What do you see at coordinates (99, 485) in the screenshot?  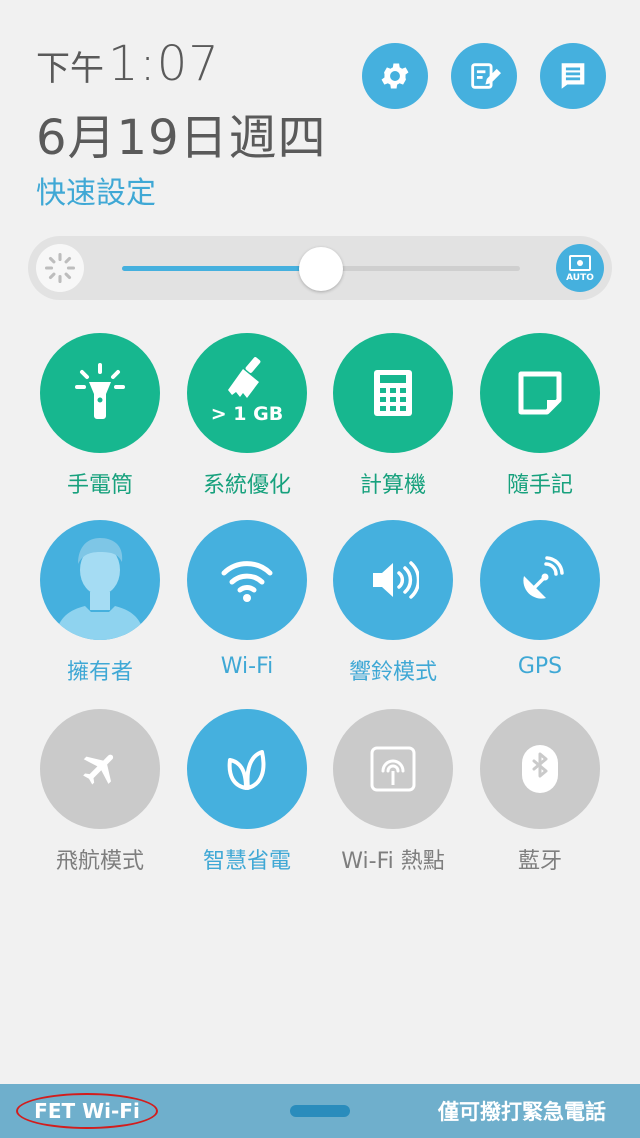 I see `tile-flashlight-label: 手電筒` at bounding box center [99, 485].